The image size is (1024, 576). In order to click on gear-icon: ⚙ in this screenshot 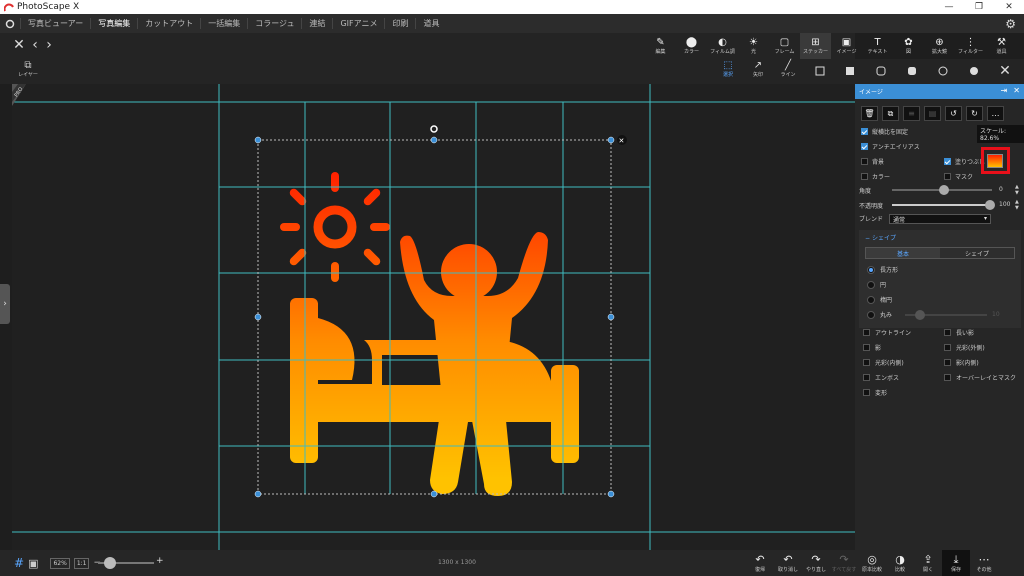, I will do `click(1010, 24)`.